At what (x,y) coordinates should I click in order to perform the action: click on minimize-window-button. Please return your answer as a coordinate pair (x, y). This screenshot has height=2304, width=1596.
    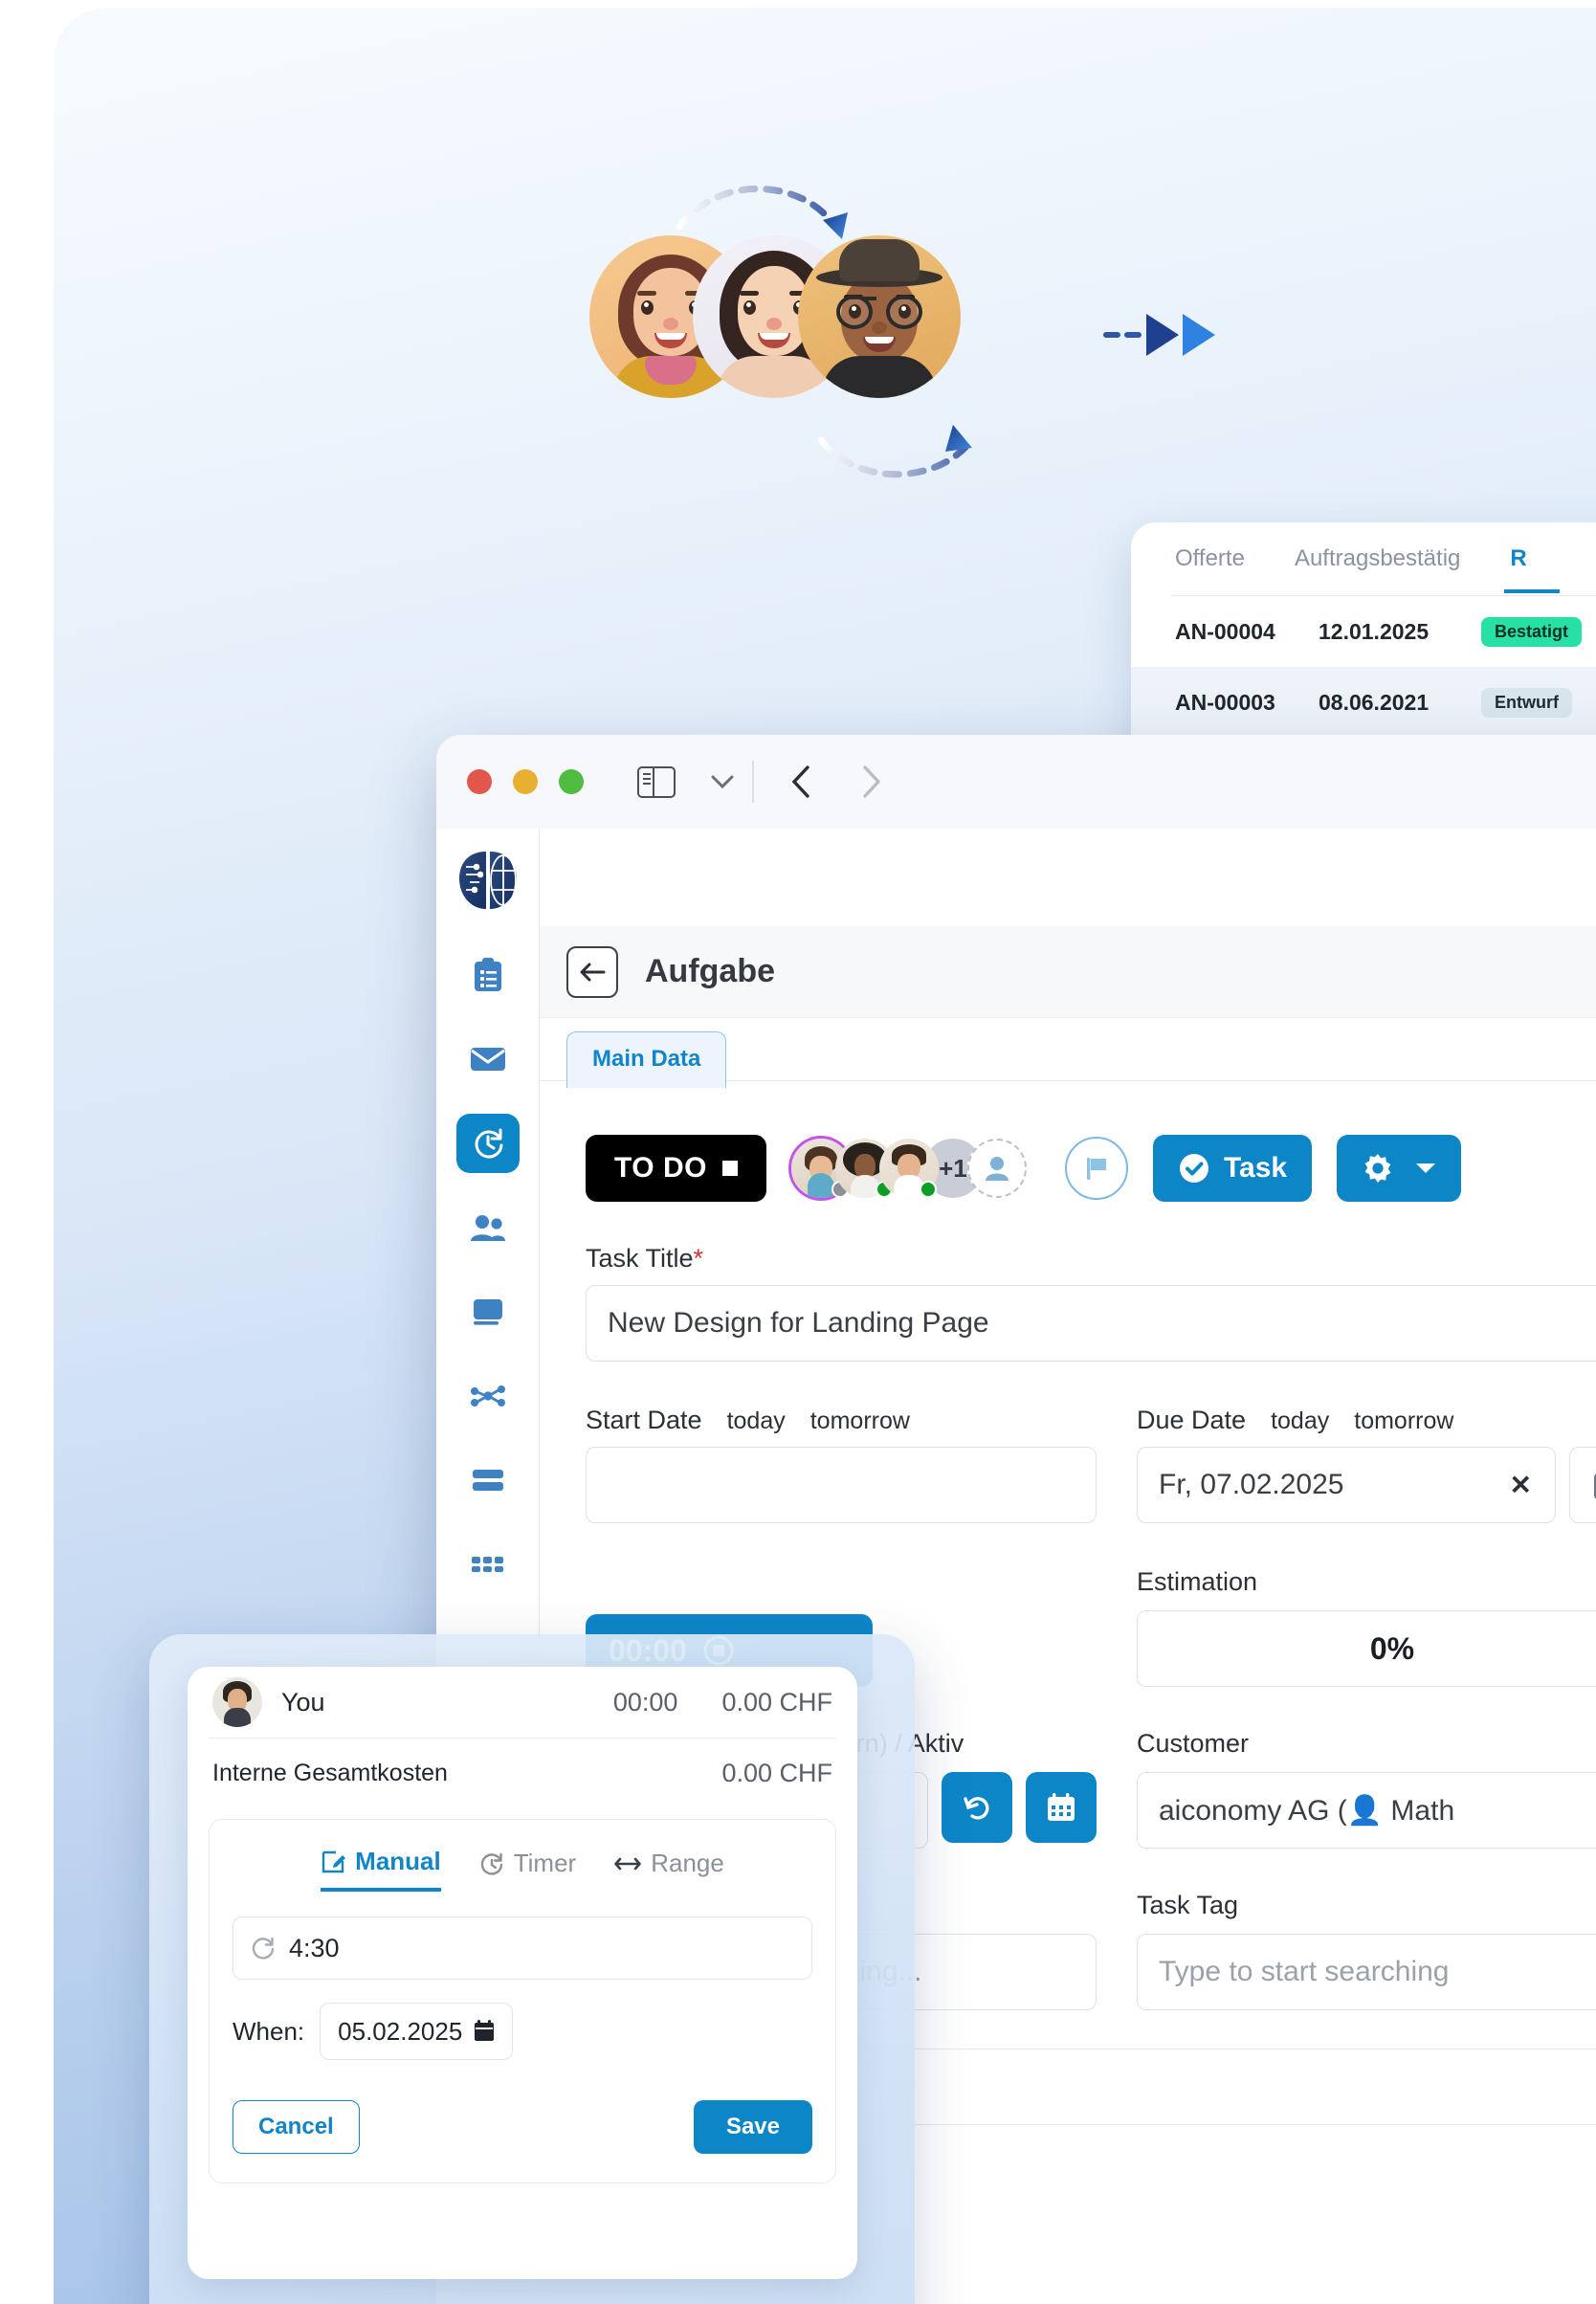
    Looking at the image, I should click on (526, 781).